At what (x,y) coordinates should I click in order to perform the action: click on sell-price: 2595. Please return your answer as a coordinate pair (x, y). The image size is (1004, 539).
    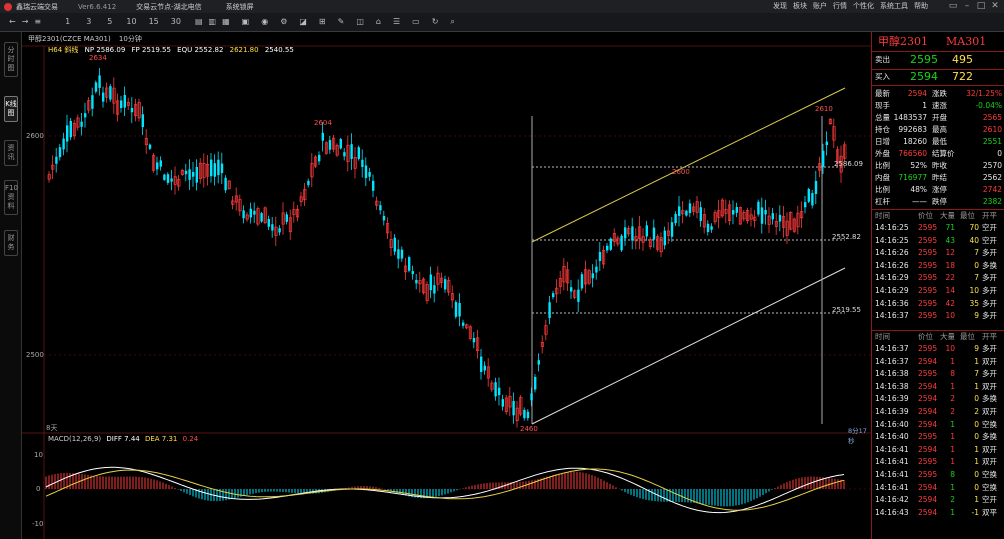
    Looking at the image, I should click on (924, 60).